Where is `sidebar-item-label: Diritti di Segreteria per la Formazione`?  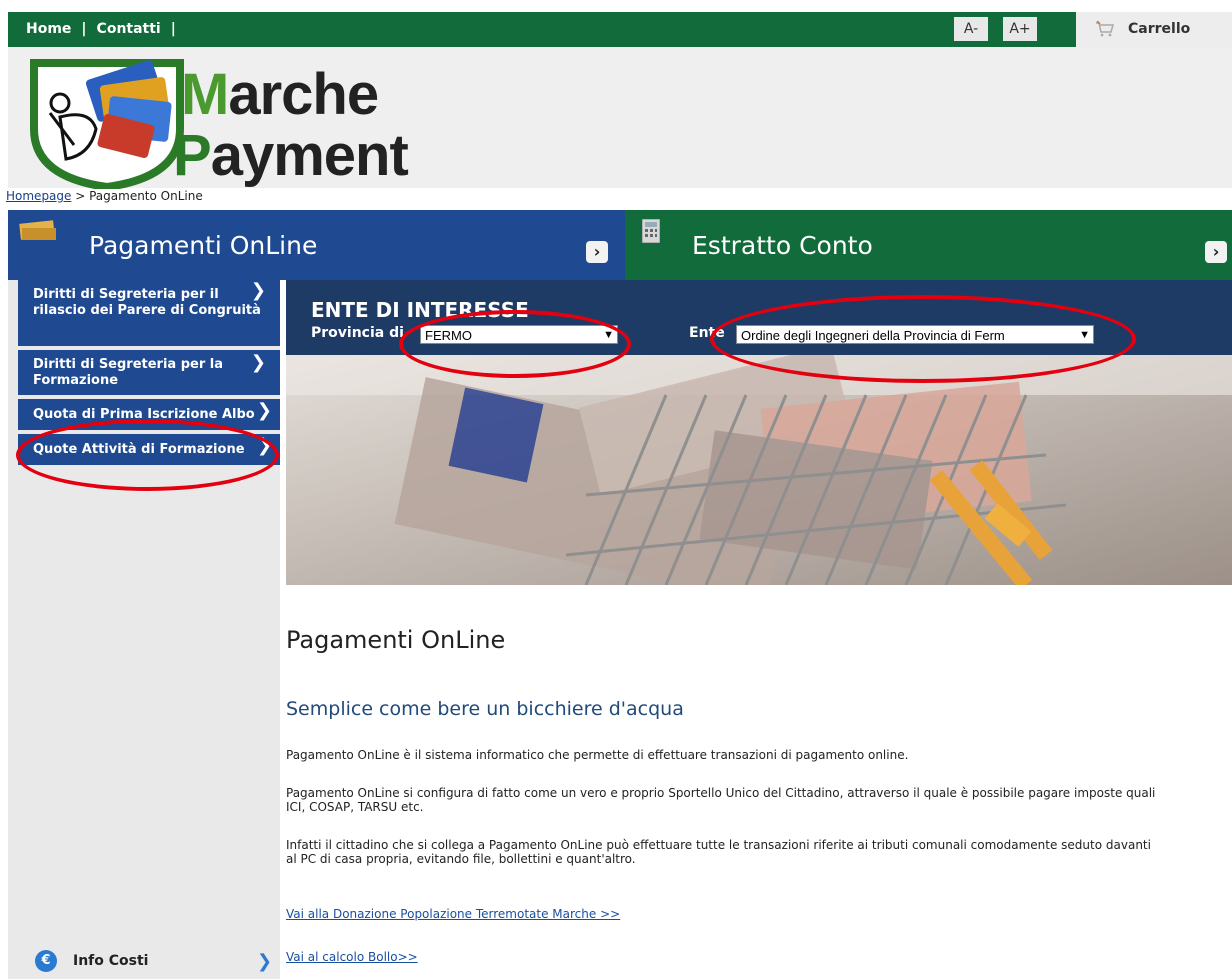 sidebar-item-label: Diritti di Segreteria per la Formazione is located at coordinates (128, 372).